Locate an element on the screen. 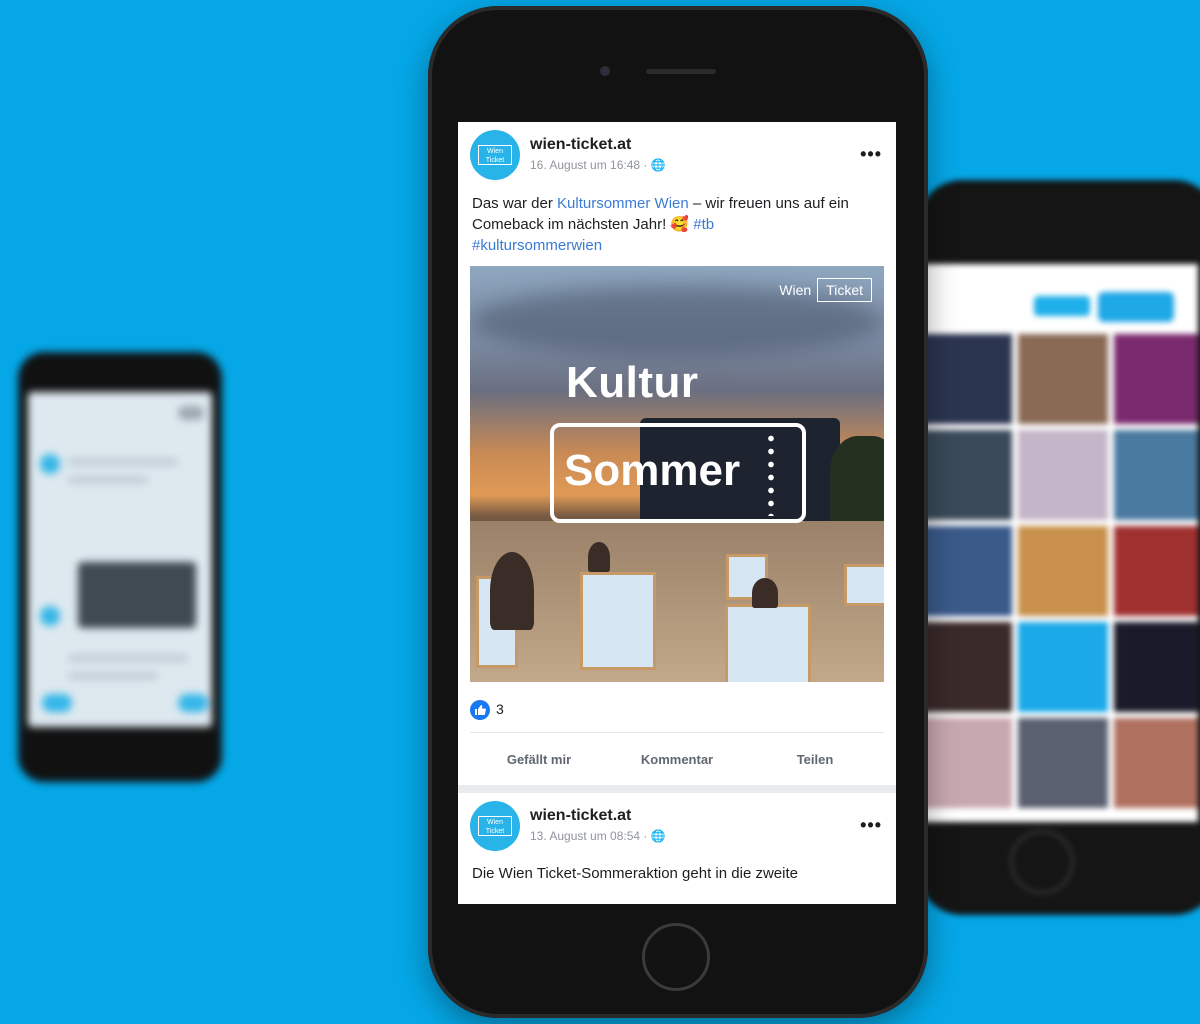 The height and width of the screenshot is (1024, 1200). post-timestamp: 13. August um 08:54 · 🌐 is located at coordinates (598, 836).